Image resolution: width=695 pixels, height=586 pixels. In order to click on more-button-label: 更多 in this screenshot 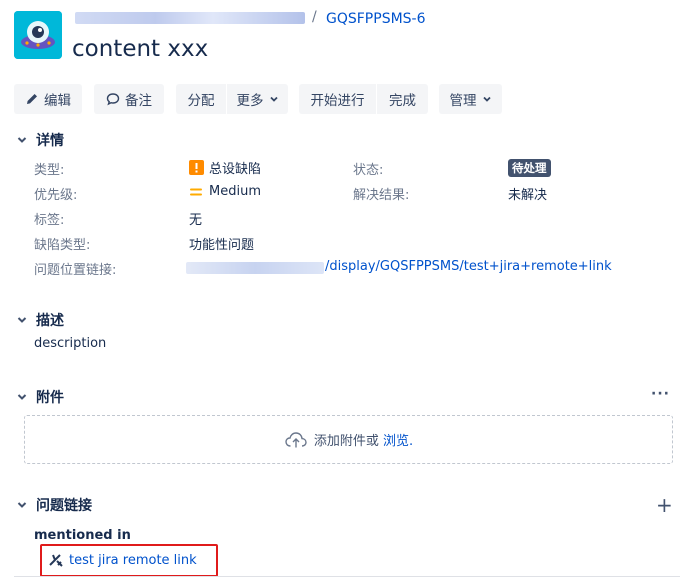, I will do `click(250, 101)`.